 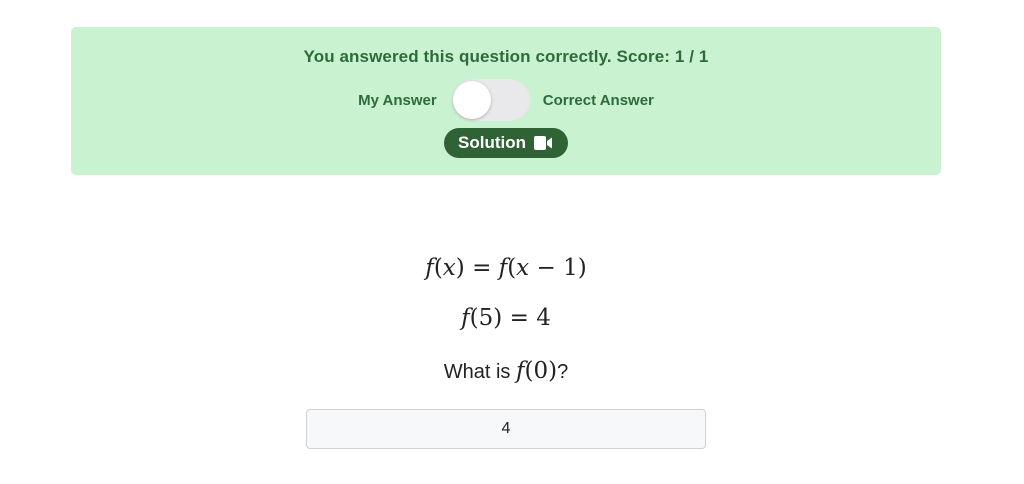 What do you see at coordinates (397, 100) in the screenshot?
I see `my-answer-label: My Answer` at bounding box center [397, 100].